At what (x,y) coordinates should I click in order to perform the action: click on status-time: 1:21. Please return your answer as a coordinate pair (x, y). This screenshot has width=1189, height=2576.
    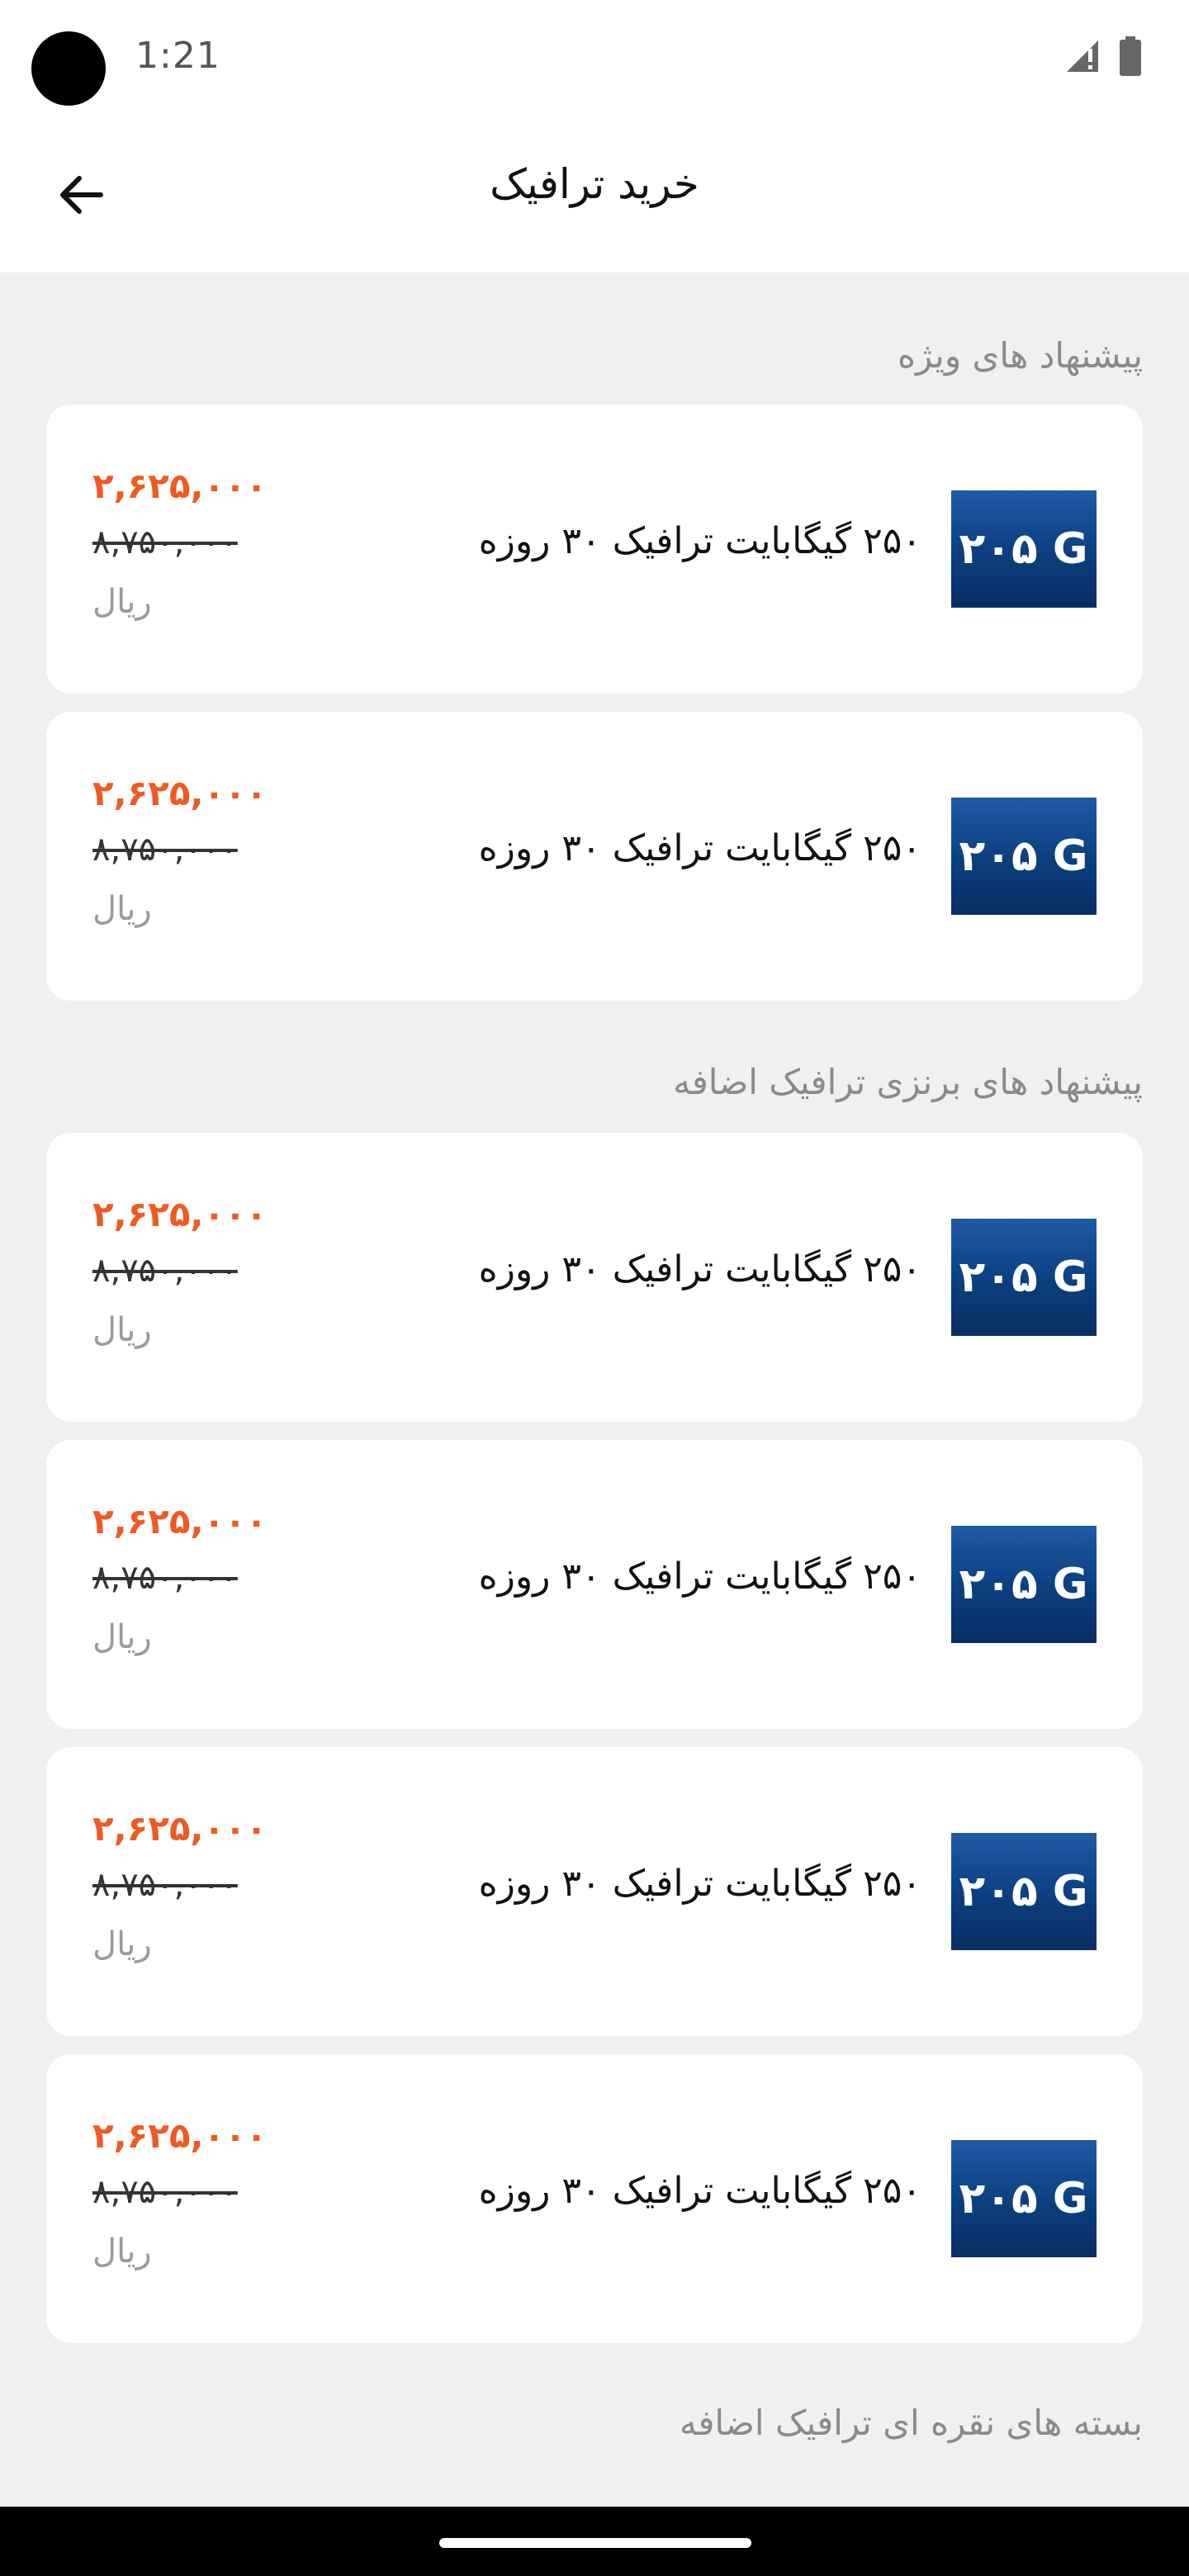
    Looking at the image, I should click on (177, 56).